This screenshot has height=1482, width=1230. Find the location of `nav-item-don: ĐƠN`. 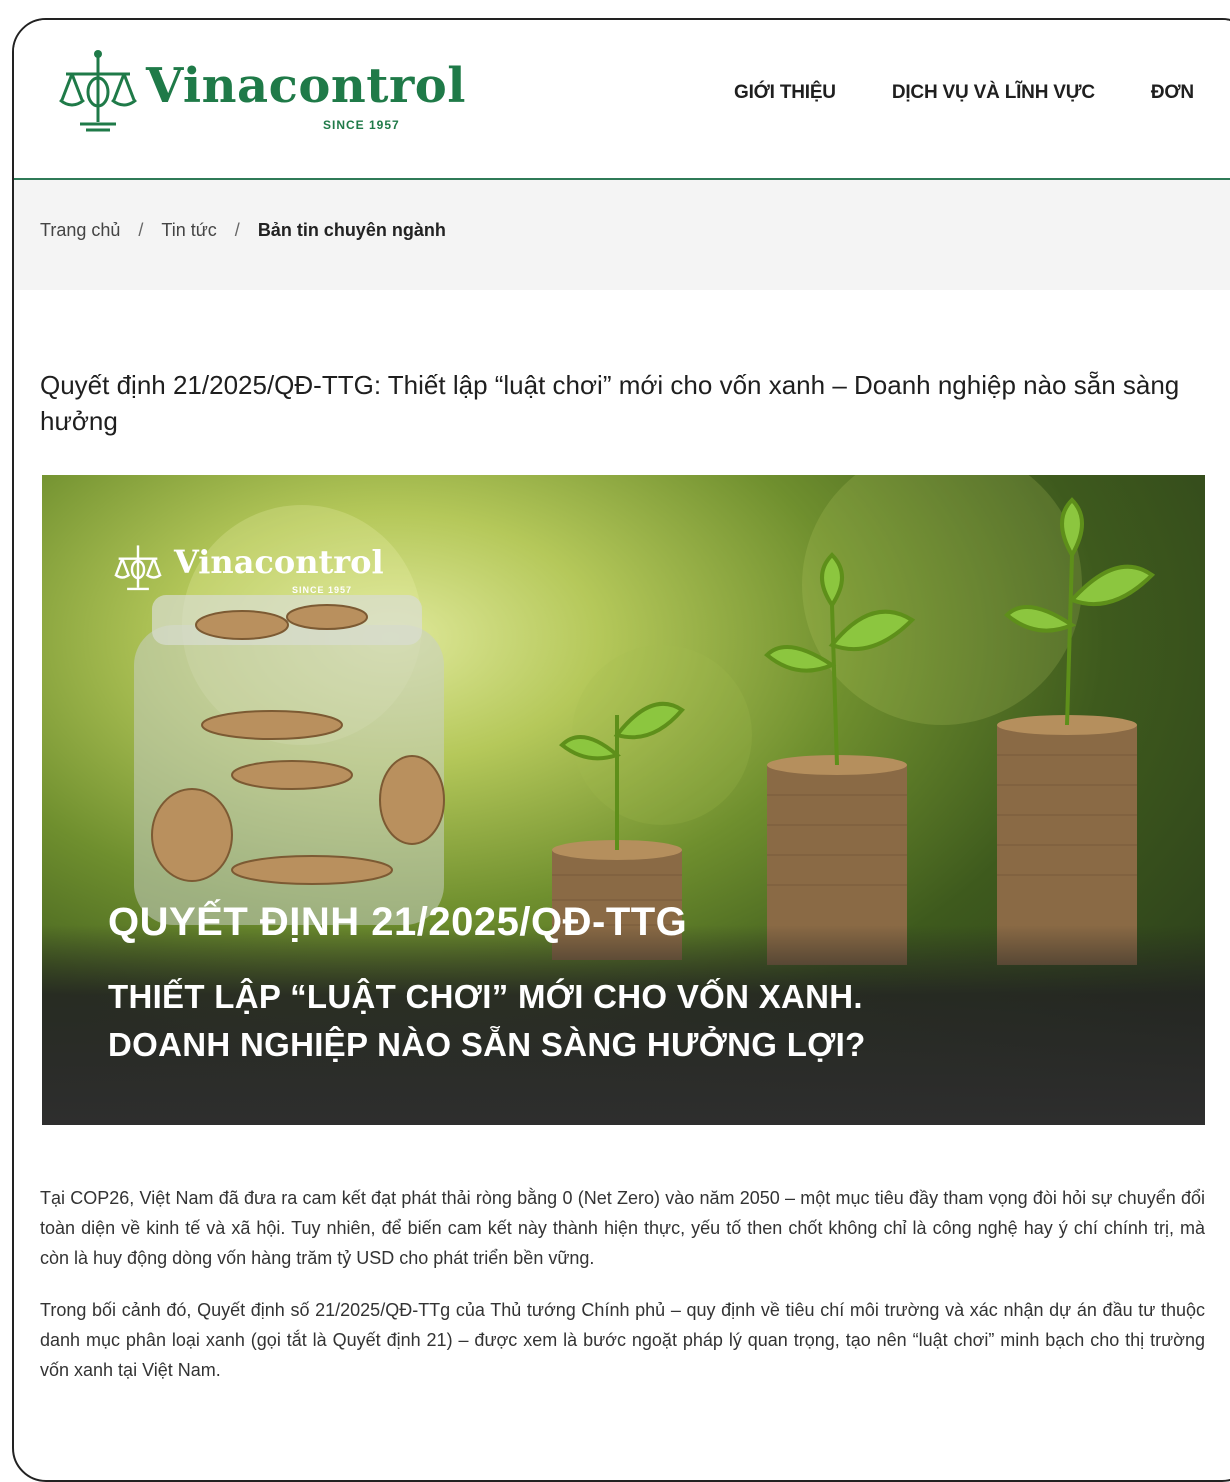

nav-item-don: ĐƠN is located at coordinates (1172, 93).